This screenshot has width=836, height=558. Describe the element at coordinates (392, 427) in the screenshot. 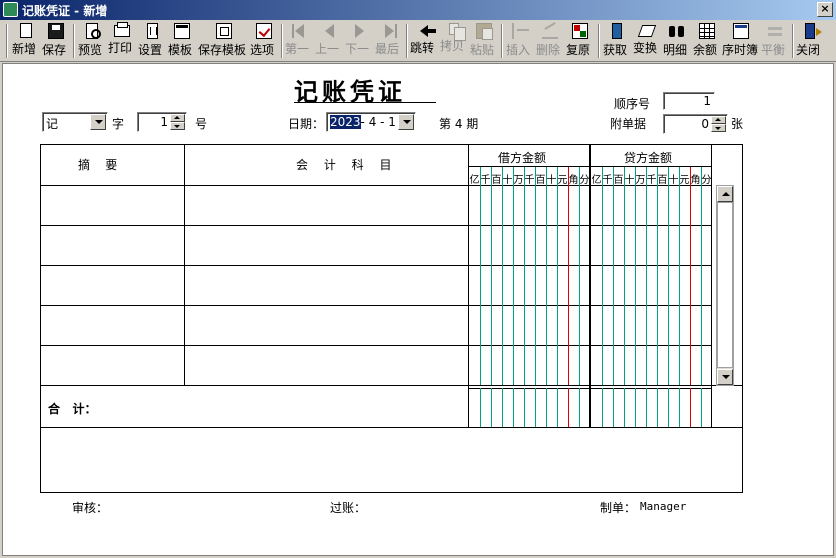

I see `total-bottom-line` at that location.